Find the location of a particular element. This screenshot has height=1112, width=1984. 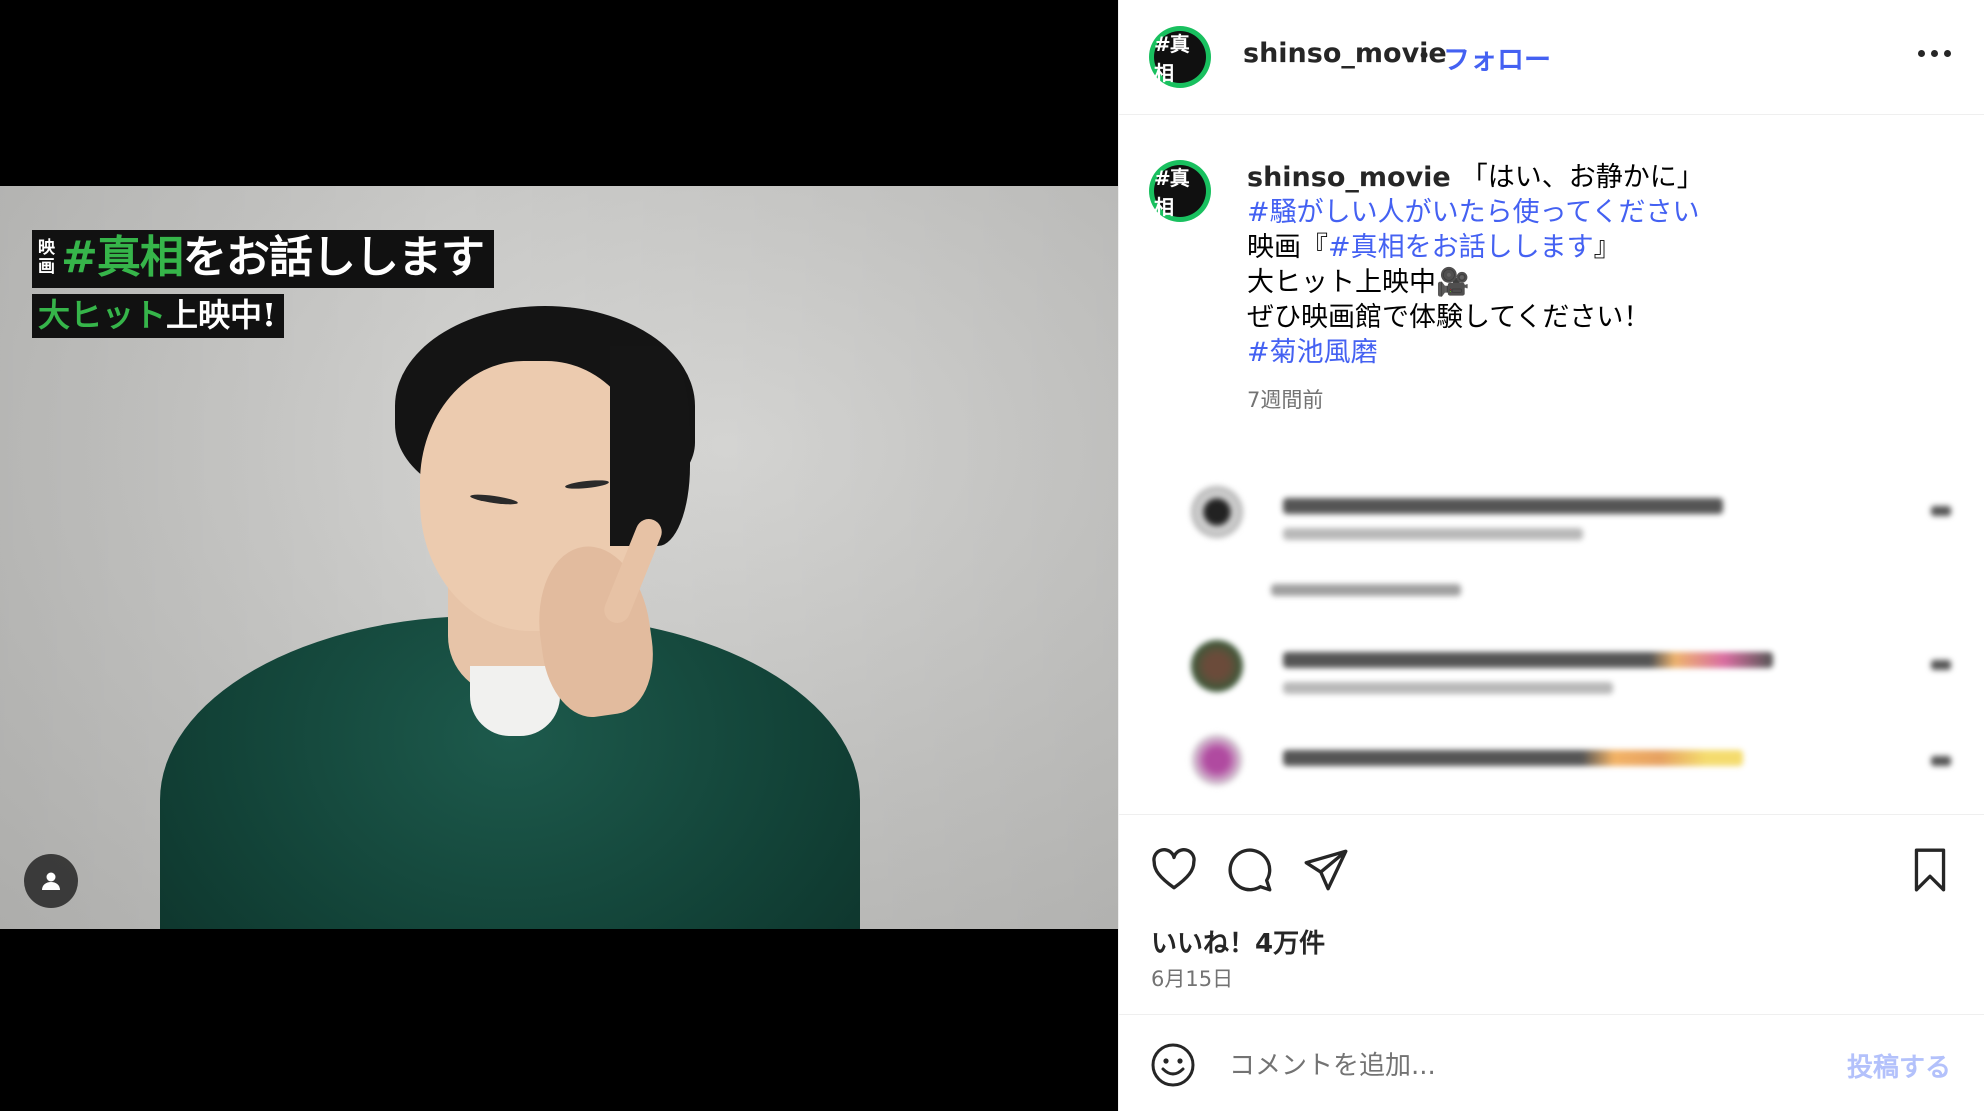

comment-icon is located at coordinates (1250, 870).